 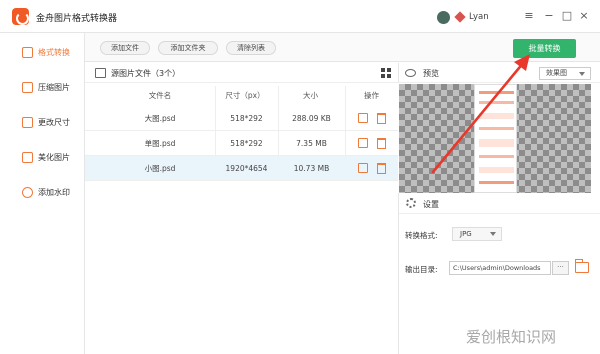 I want to click on sidebar-item-format-convert: 格式转换, so click(x=42, y=53).